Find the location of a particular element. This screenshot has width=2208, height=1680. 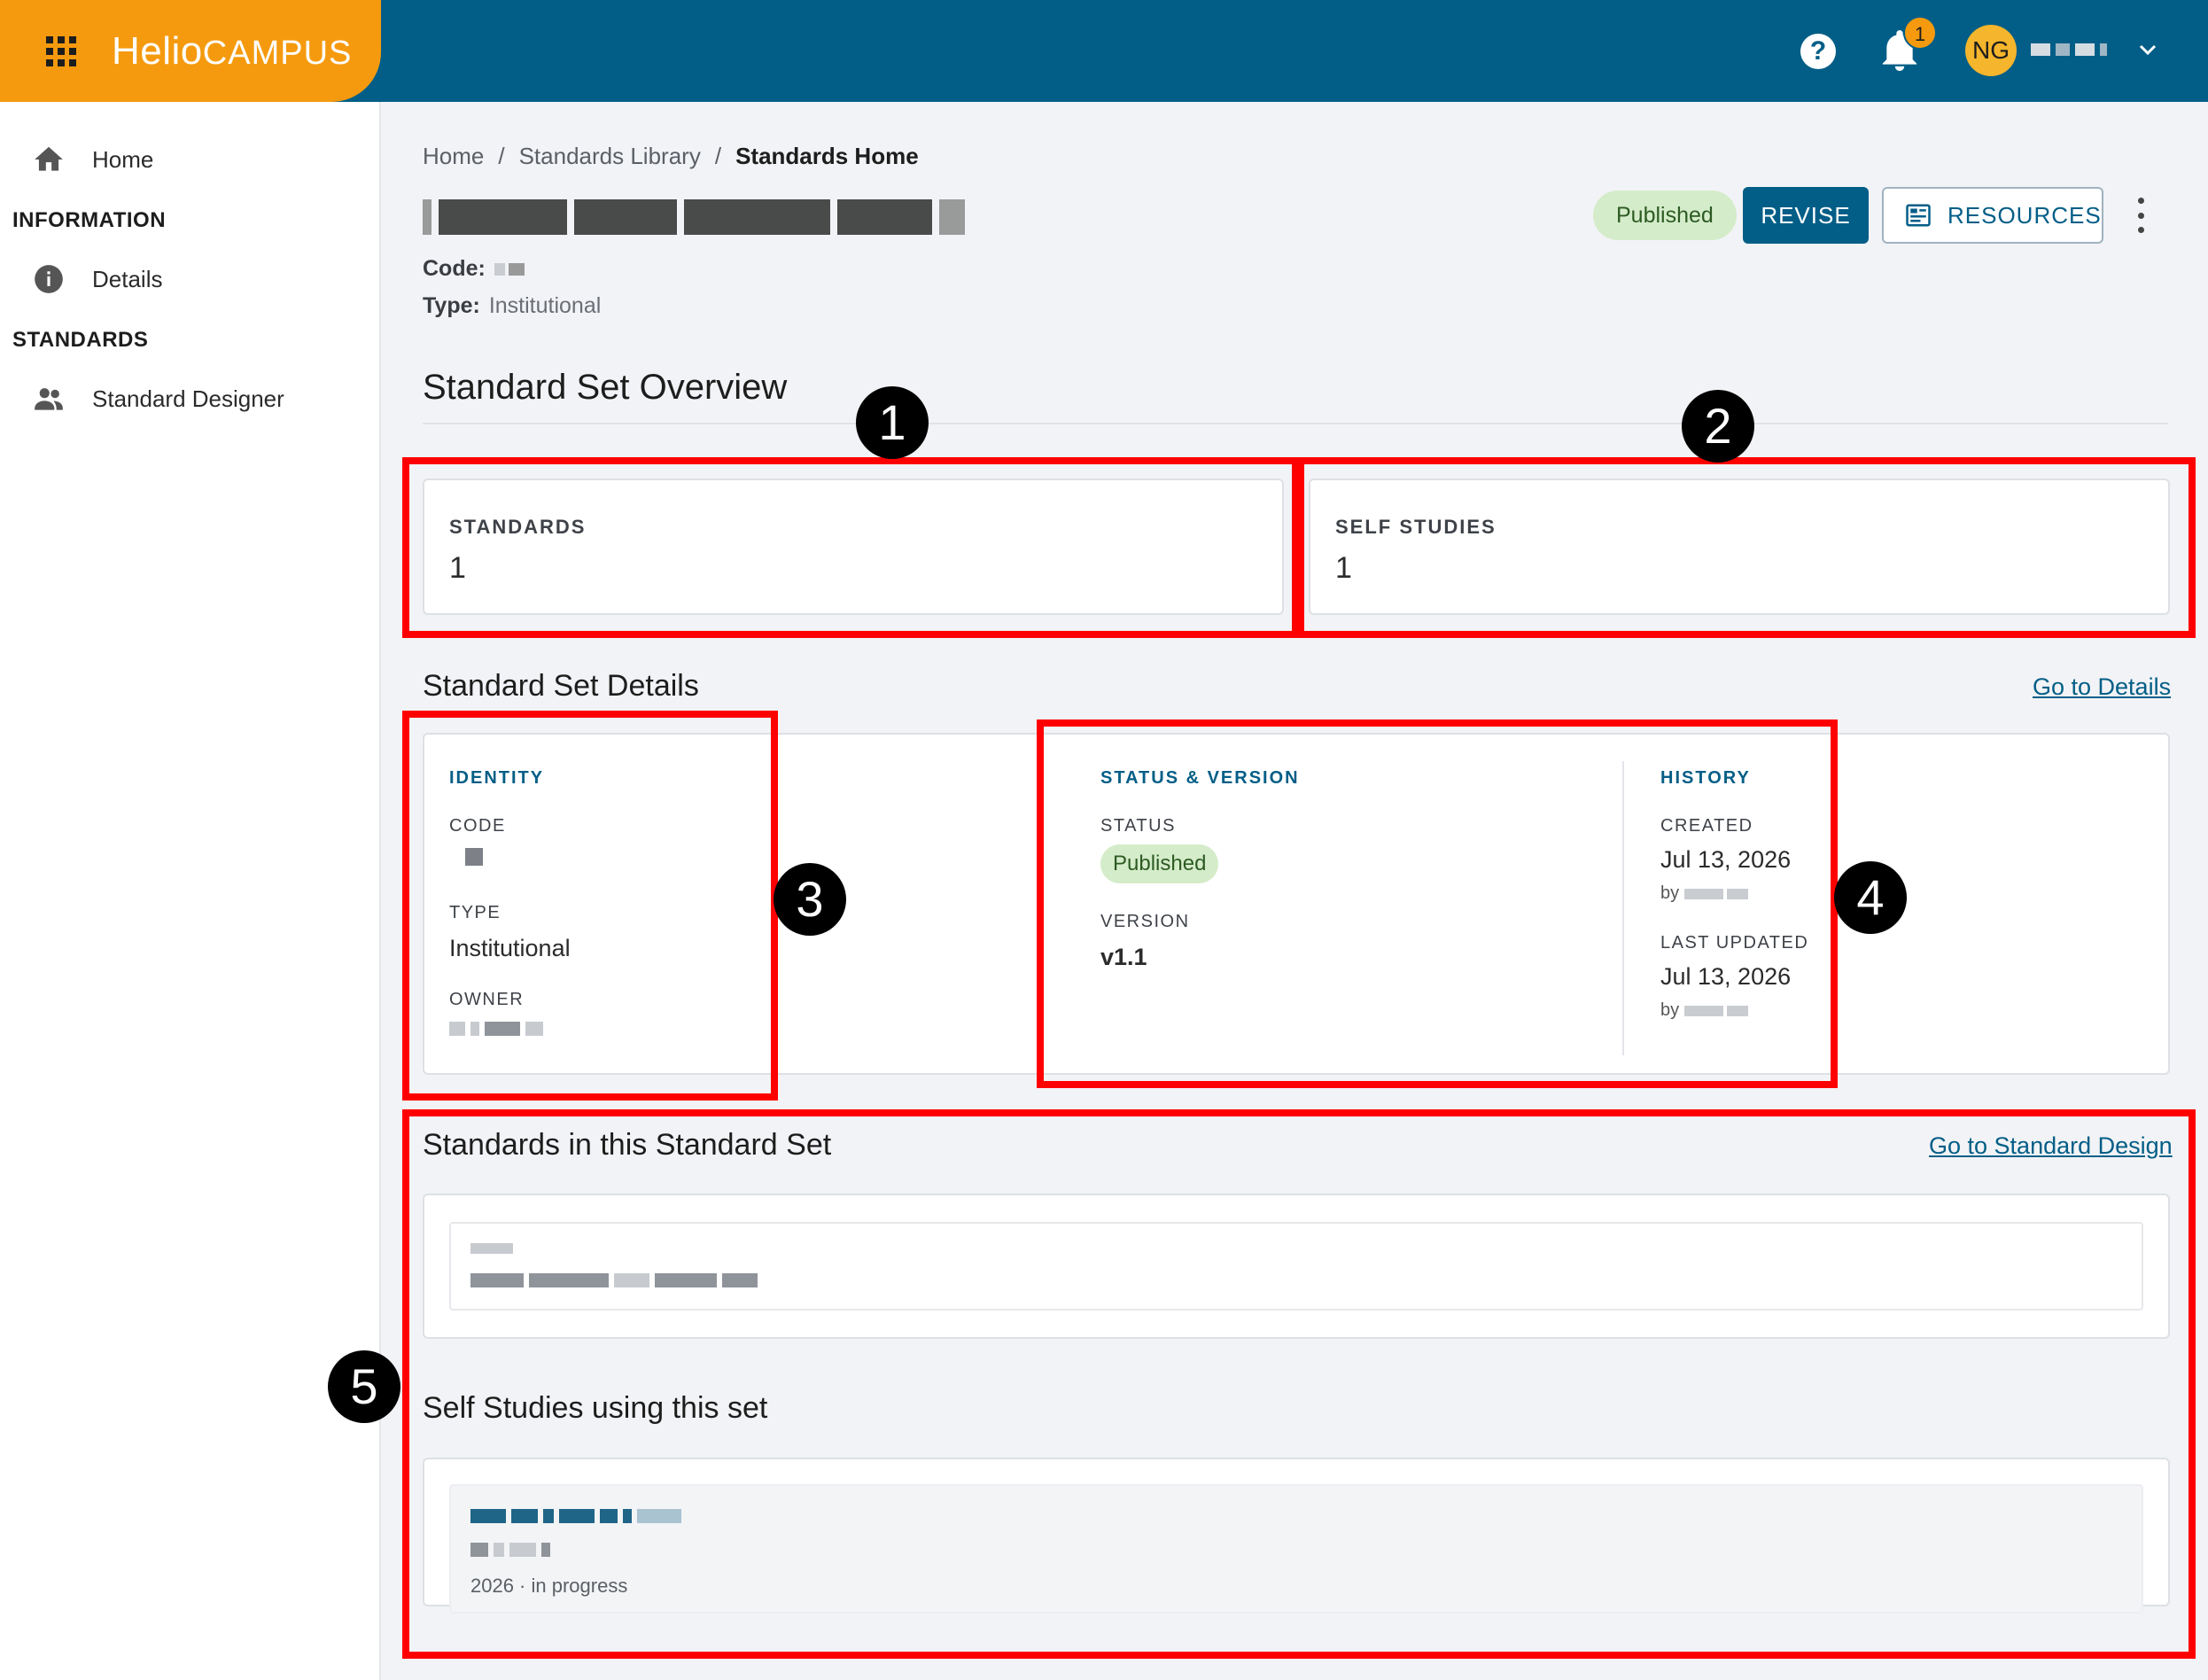

more-options-icon is located at coordinates (2140, 215).